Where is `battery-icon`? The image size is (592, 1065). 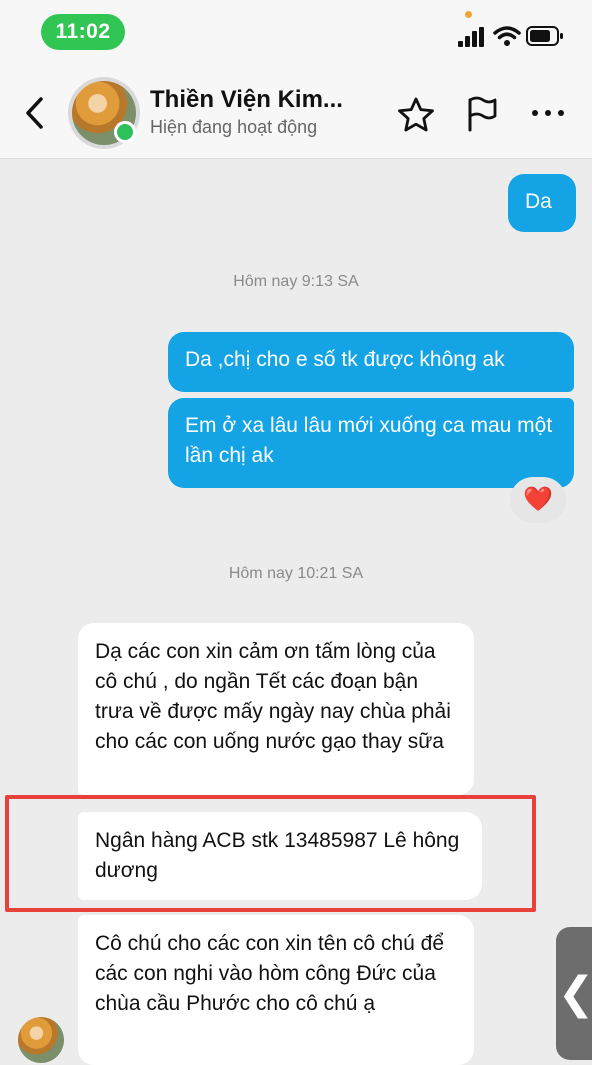 battery-icon is located at coordinates (544, 36).